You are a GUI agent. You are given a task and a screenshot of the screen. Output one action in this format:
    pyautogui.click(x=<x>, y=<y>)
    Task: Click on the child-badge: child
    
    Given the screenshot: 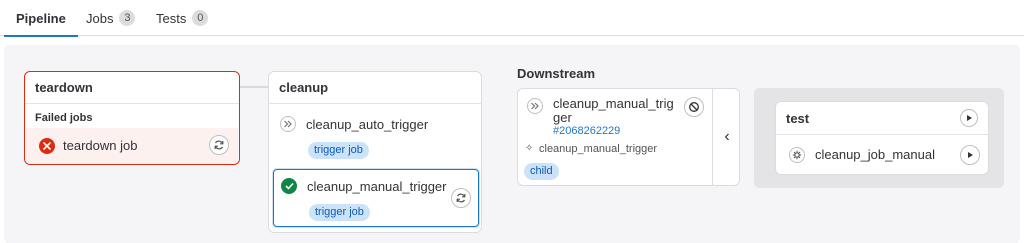 What is the action you would take?
    pyautogui.click(x=541, y=171)
    